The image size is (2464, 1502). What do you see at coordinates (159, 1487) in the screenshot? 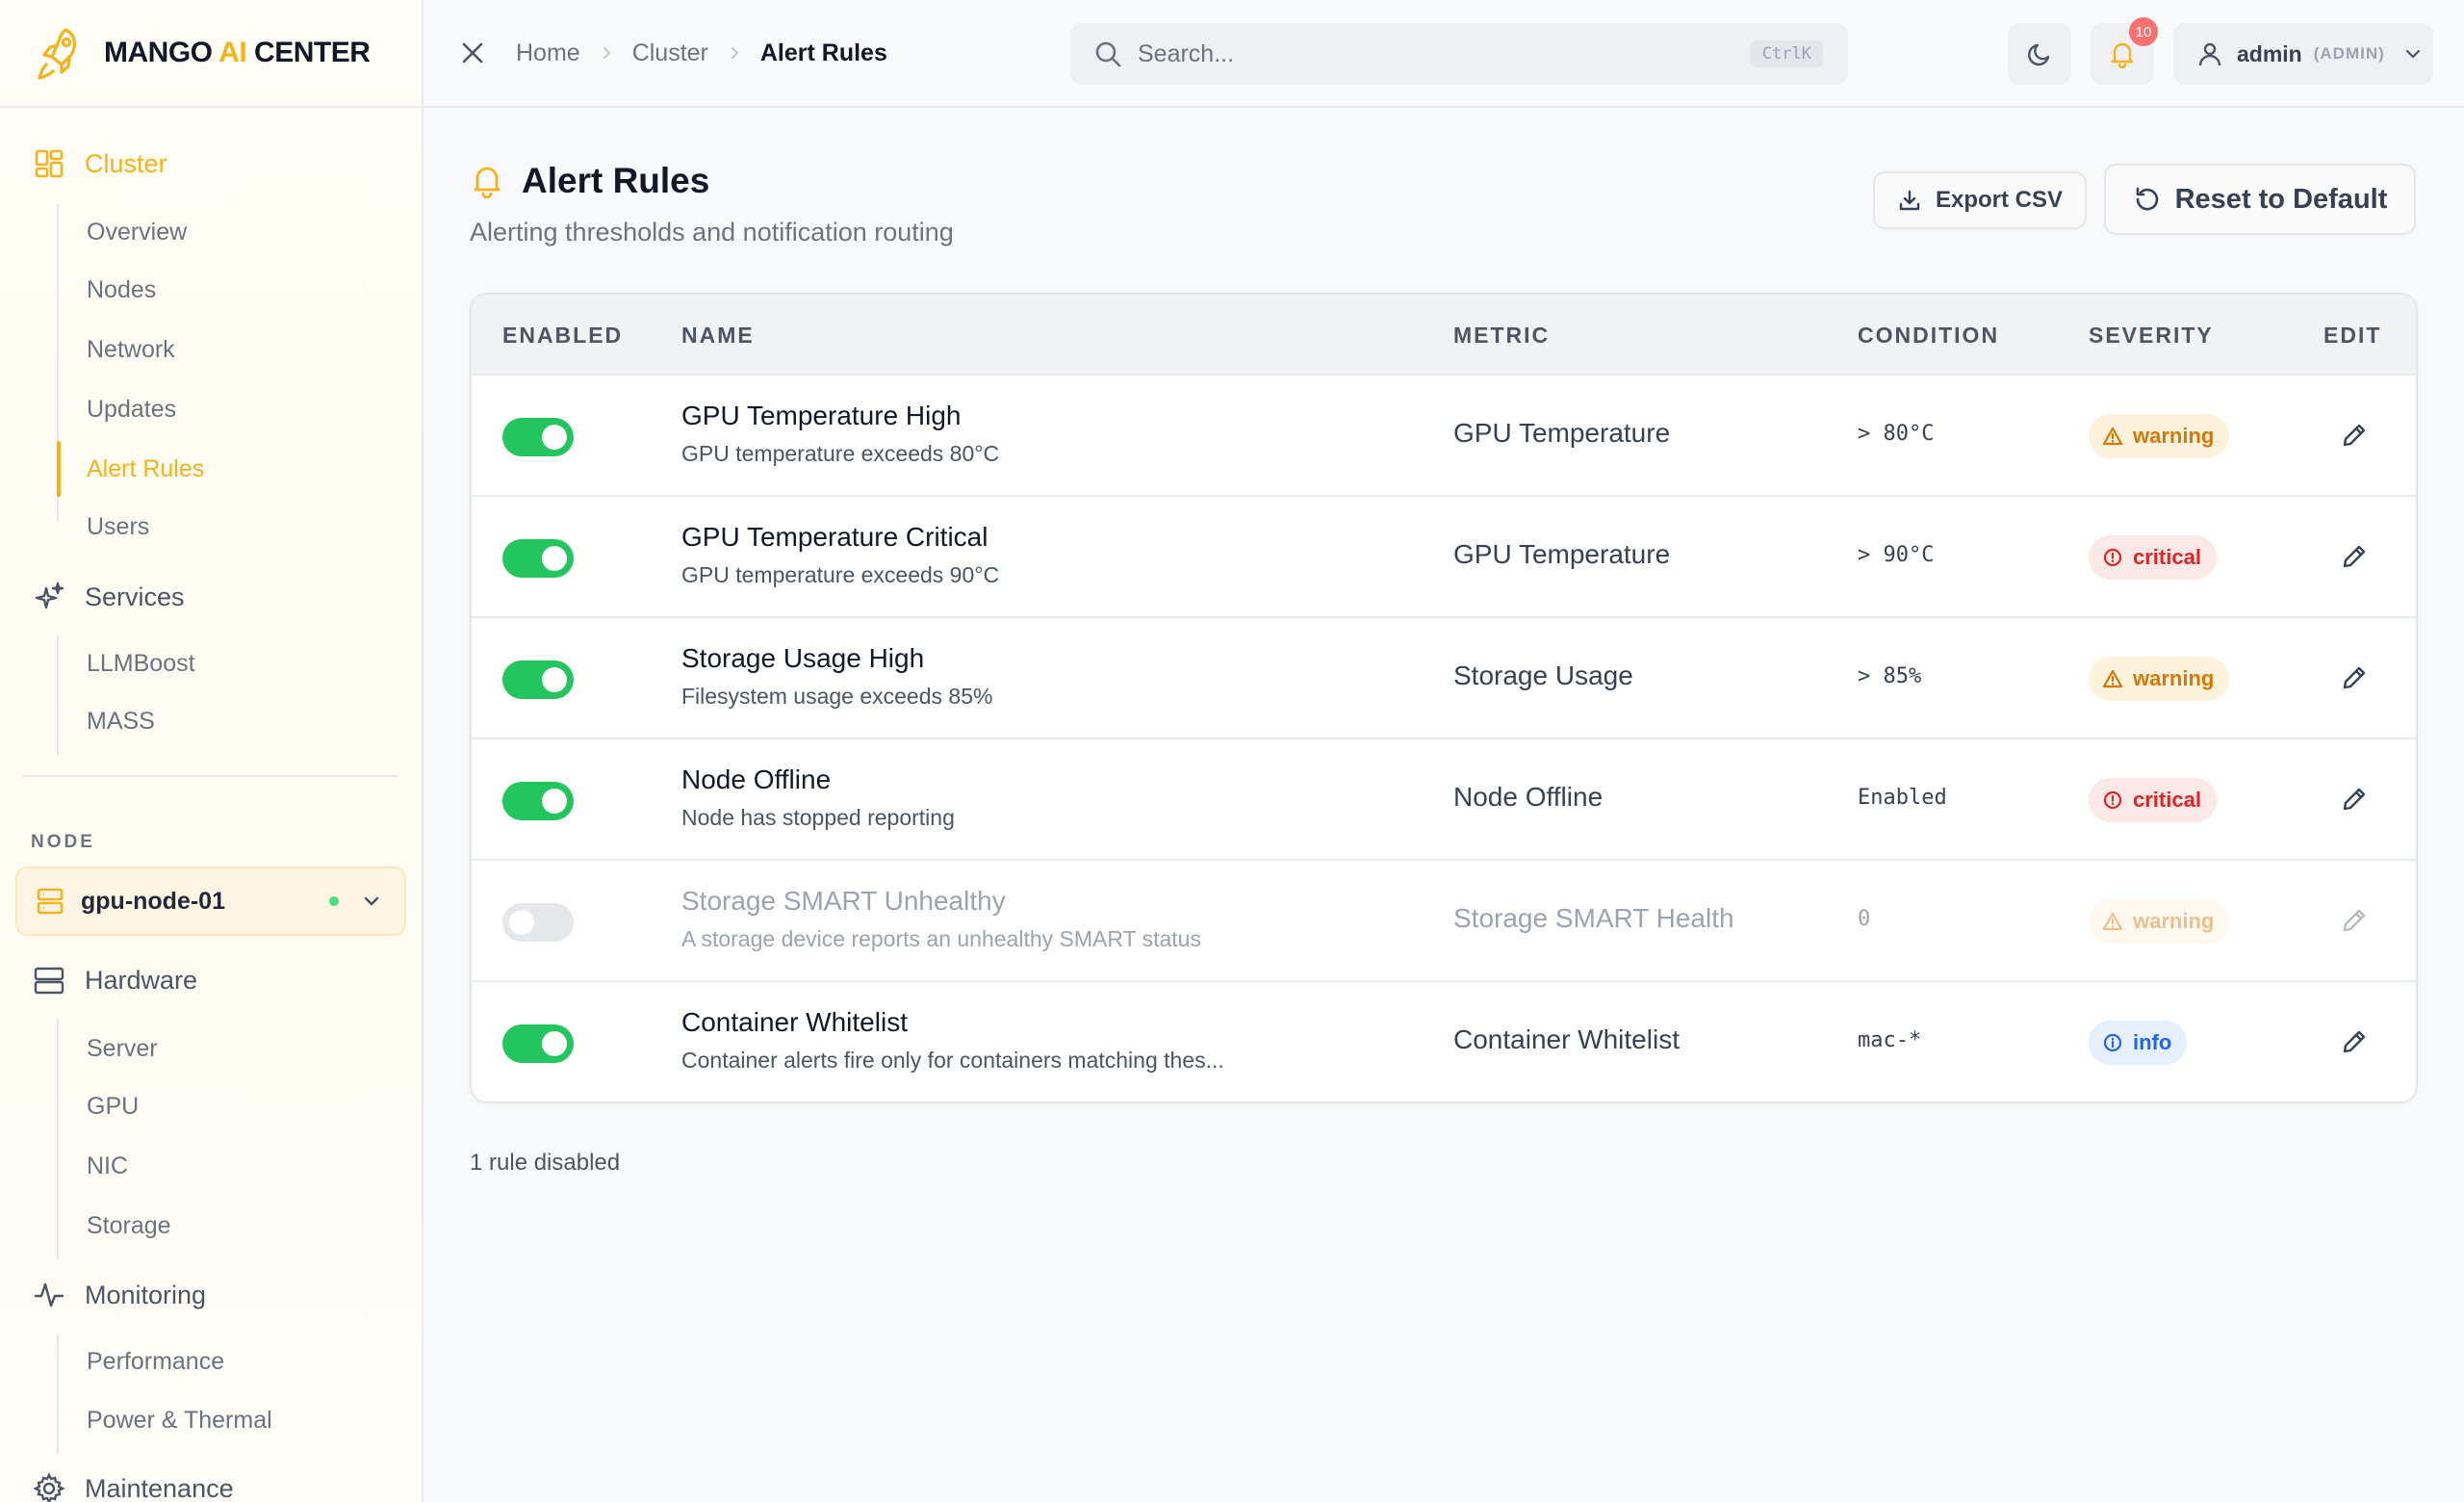
I see `nav-group-label: Maintenance` at bounding box center [159, 1487].